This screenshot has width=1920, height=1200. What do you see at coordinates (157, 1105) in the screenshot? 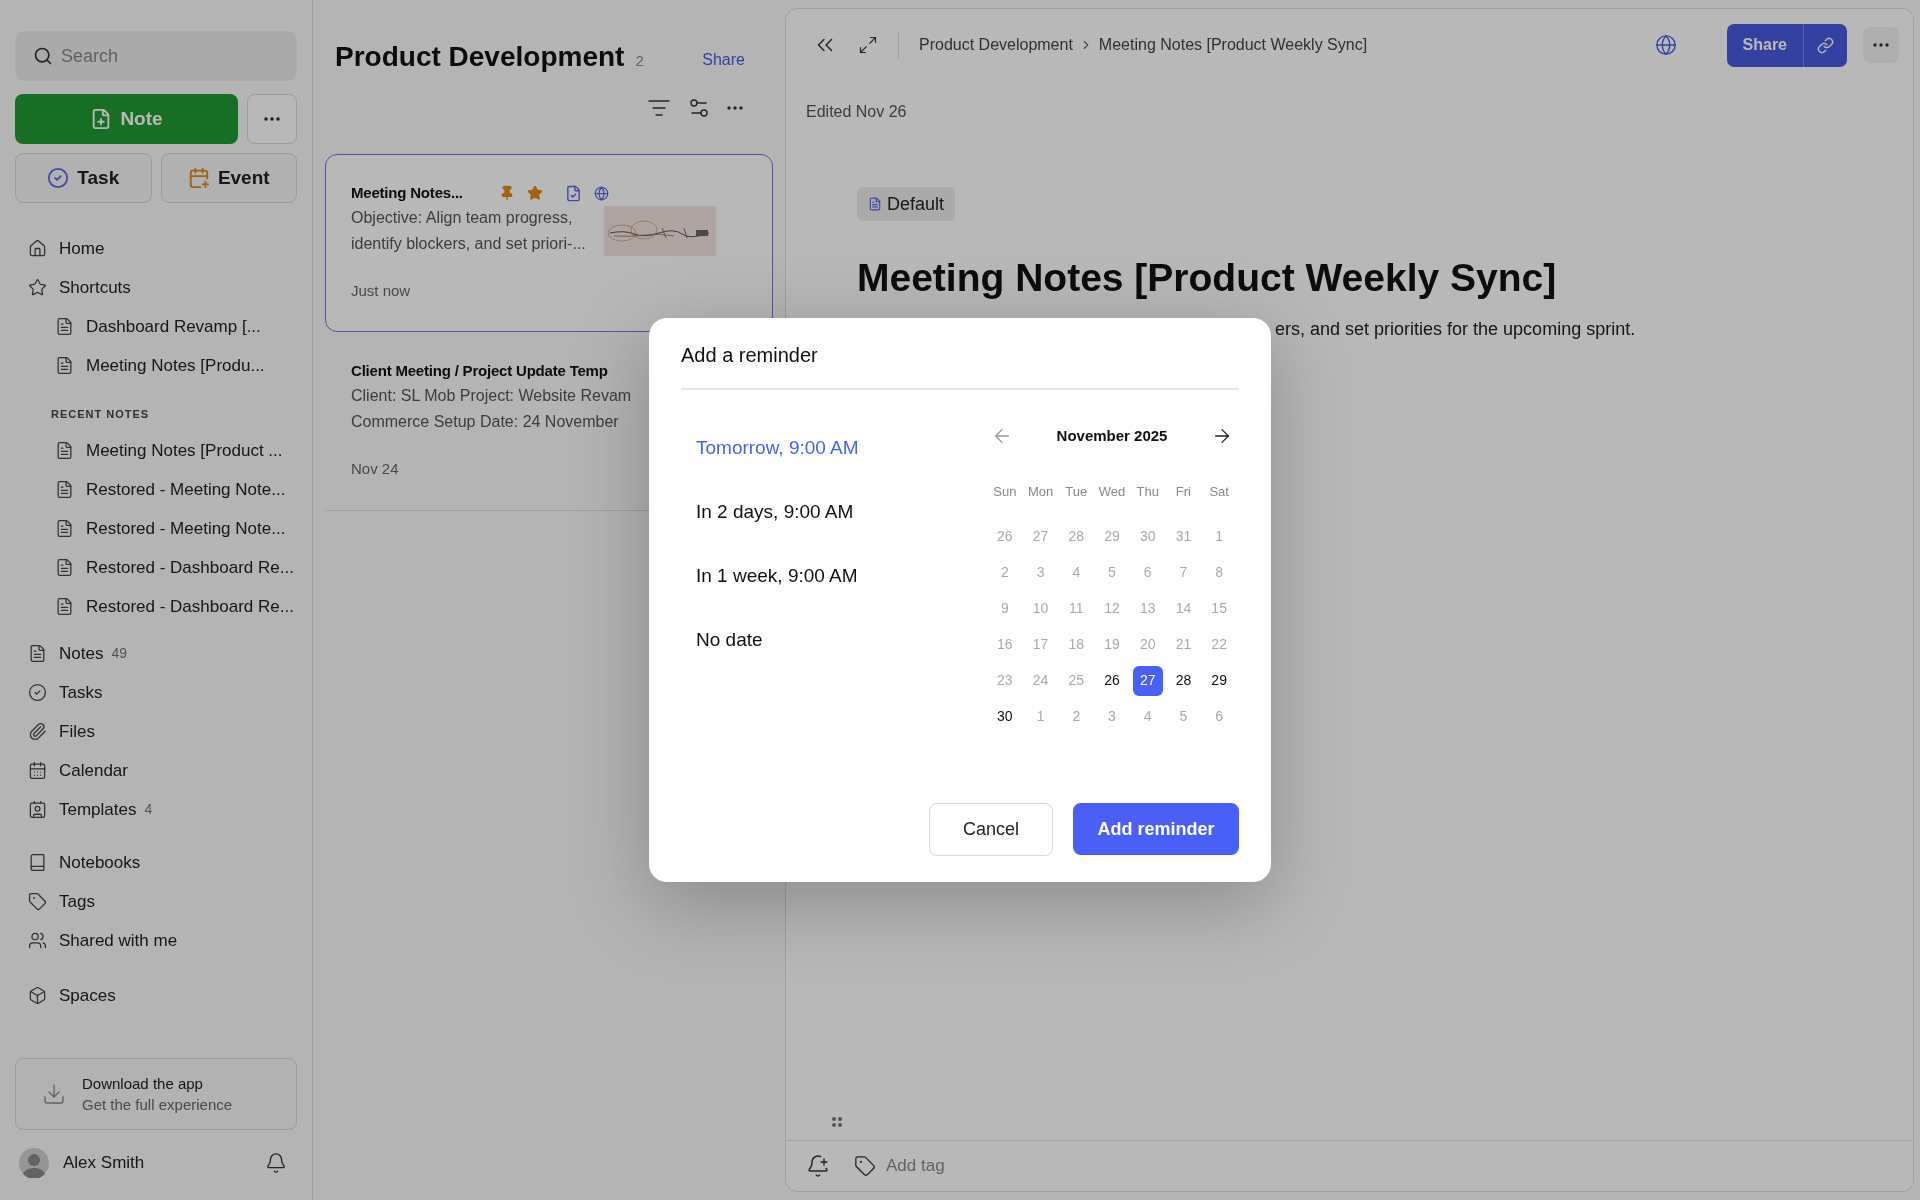
I see `download-subtitle: Get the full experience` at bounding box center [157, 1105].